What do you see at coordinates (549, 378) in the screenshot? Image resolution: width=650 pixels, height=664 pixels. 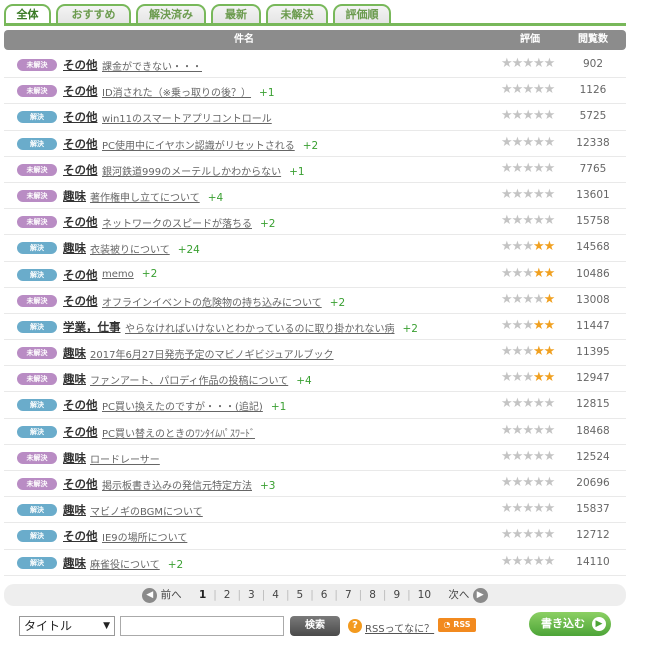 I see `star-filled-icon: ★` at bounding box center [549, 378].